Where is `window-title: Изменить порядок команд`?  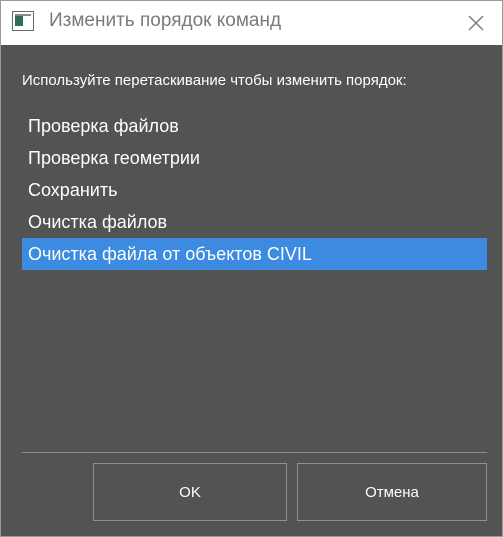
window-title: Изменить порядок команд is located at coordinates (165, 20).